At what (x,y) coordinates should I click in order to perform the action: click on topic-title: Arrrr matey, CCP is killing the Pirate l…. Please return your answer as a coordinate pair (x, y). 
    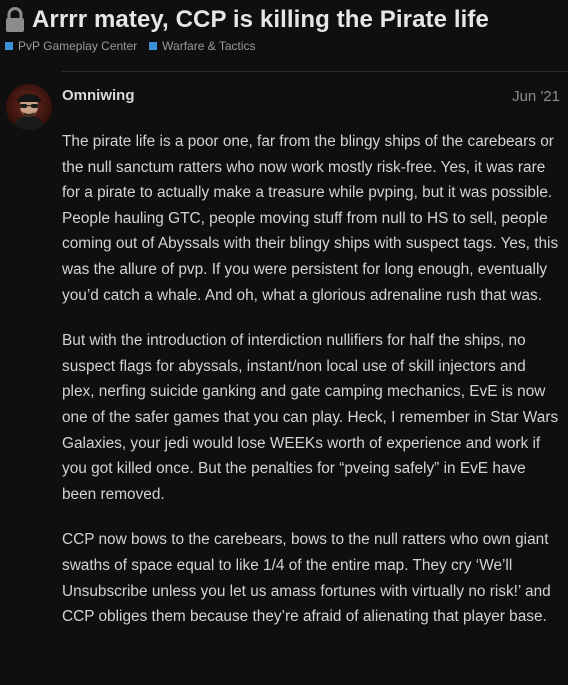
    Looking at the image, I should click on (260, 20).